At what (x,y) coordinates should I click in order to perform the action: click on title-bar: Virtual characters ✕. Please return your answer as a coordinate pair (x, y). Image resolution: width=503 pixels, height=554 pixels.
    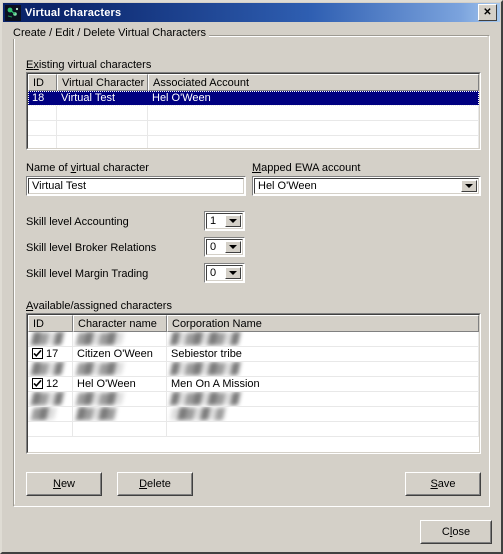
    Looking at the image, I should click on (251, 12).